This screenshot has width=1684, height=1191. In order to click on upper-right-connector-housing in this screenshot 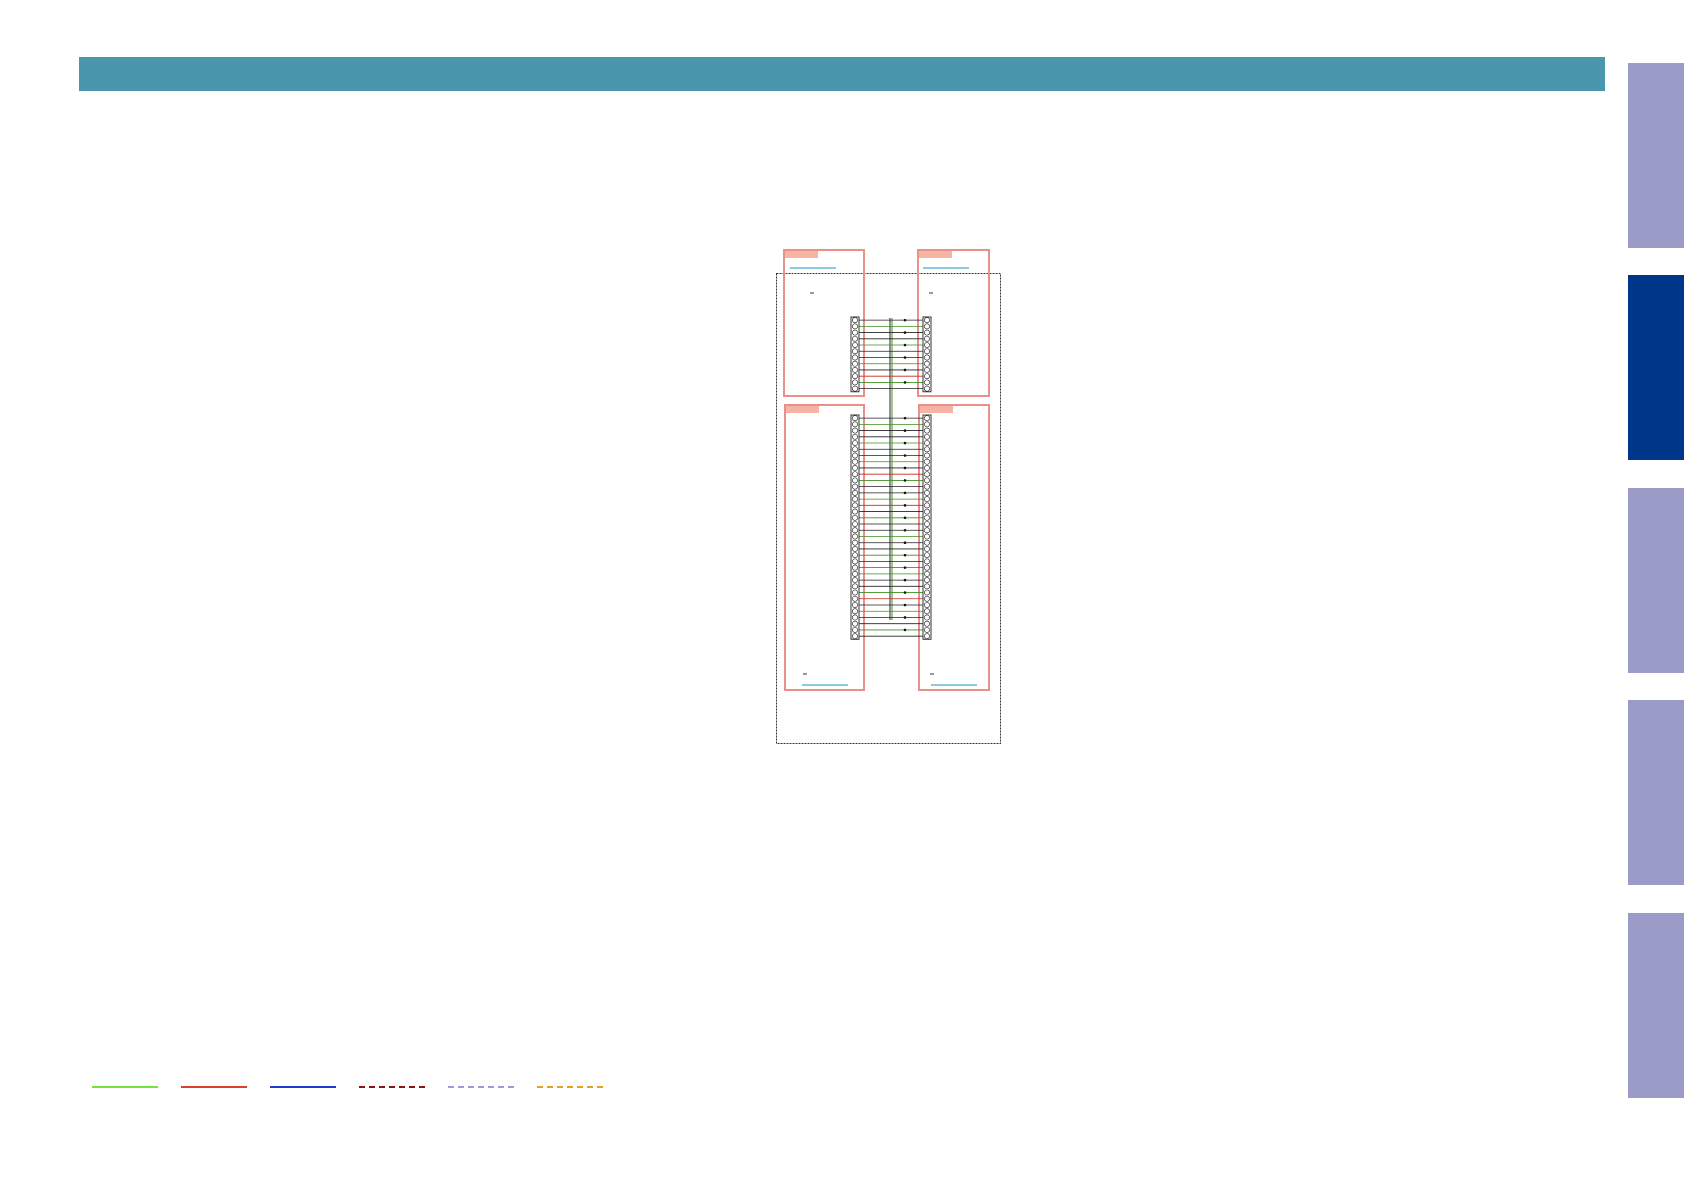, I will do `click(927, 354)`.